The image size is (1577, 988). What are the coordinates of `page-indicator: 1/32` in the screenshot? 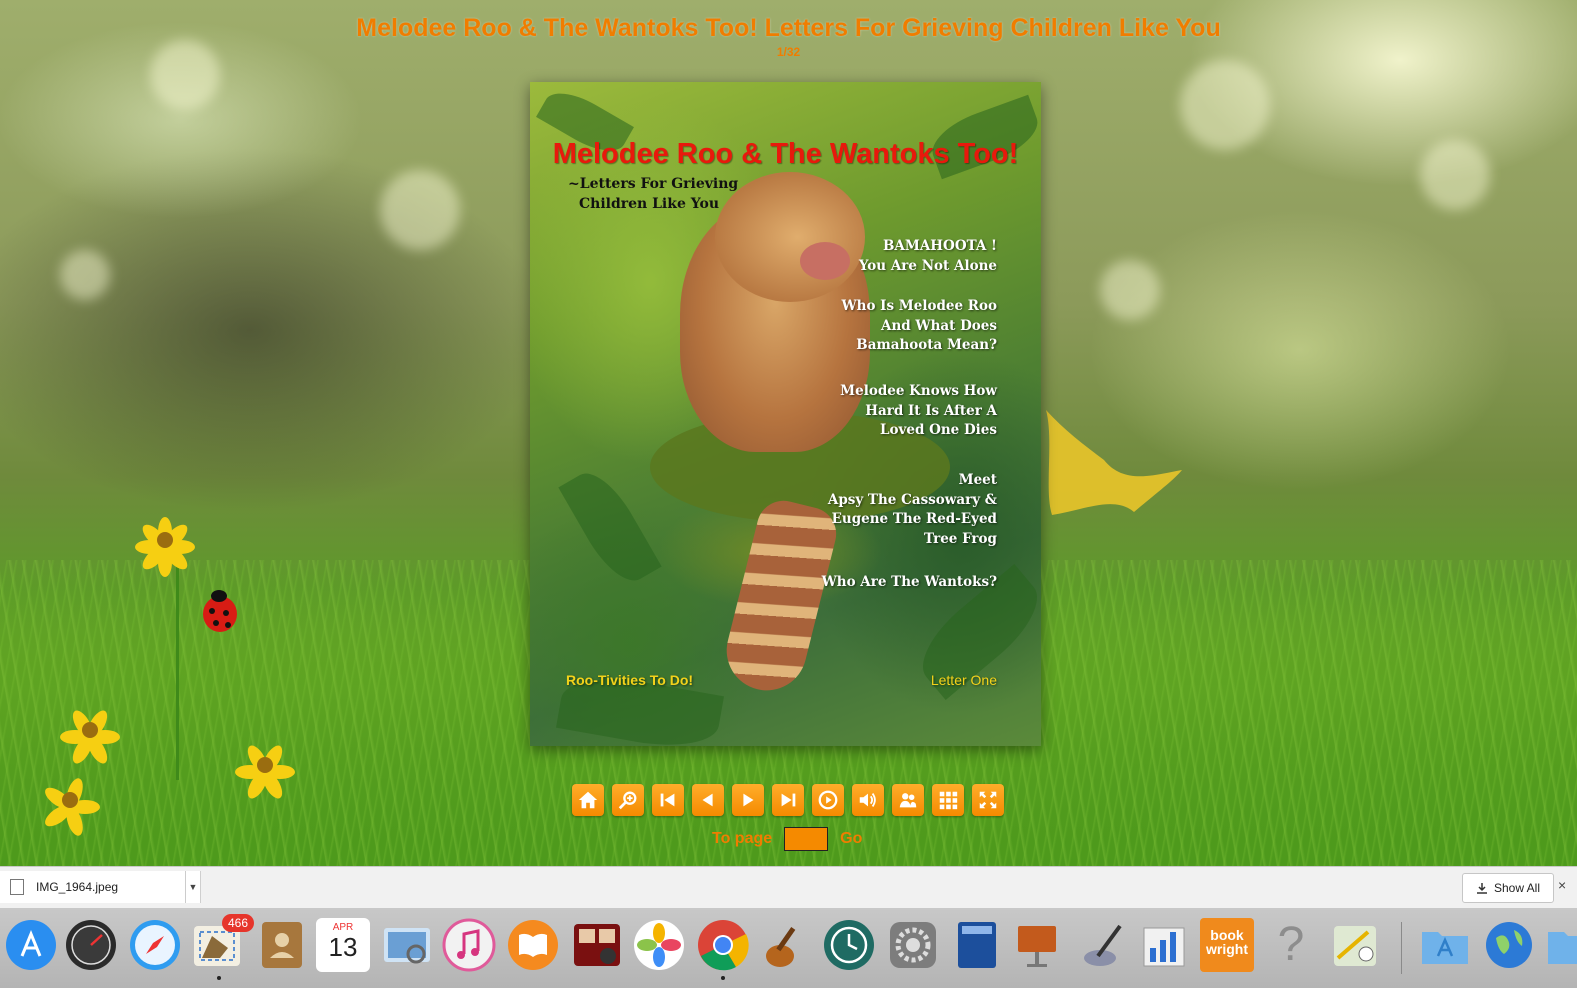 It's located at (788, 52).